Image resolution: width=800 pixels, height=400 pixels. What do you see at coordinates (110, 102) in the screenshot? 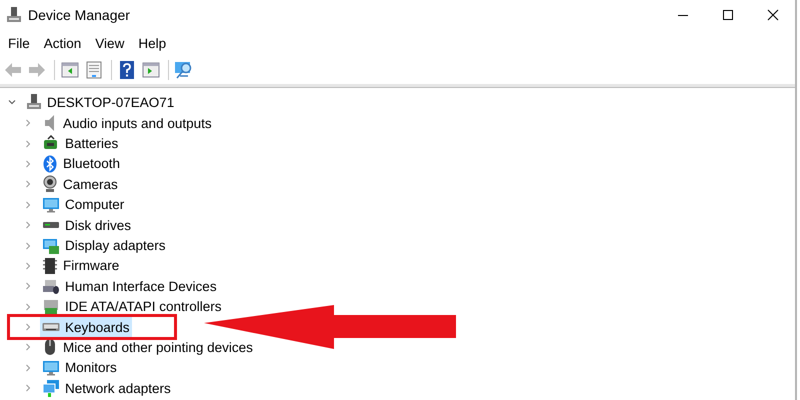
I see `tree-item: DESKTOP-07EAO71` at bounding box center [110, 102].